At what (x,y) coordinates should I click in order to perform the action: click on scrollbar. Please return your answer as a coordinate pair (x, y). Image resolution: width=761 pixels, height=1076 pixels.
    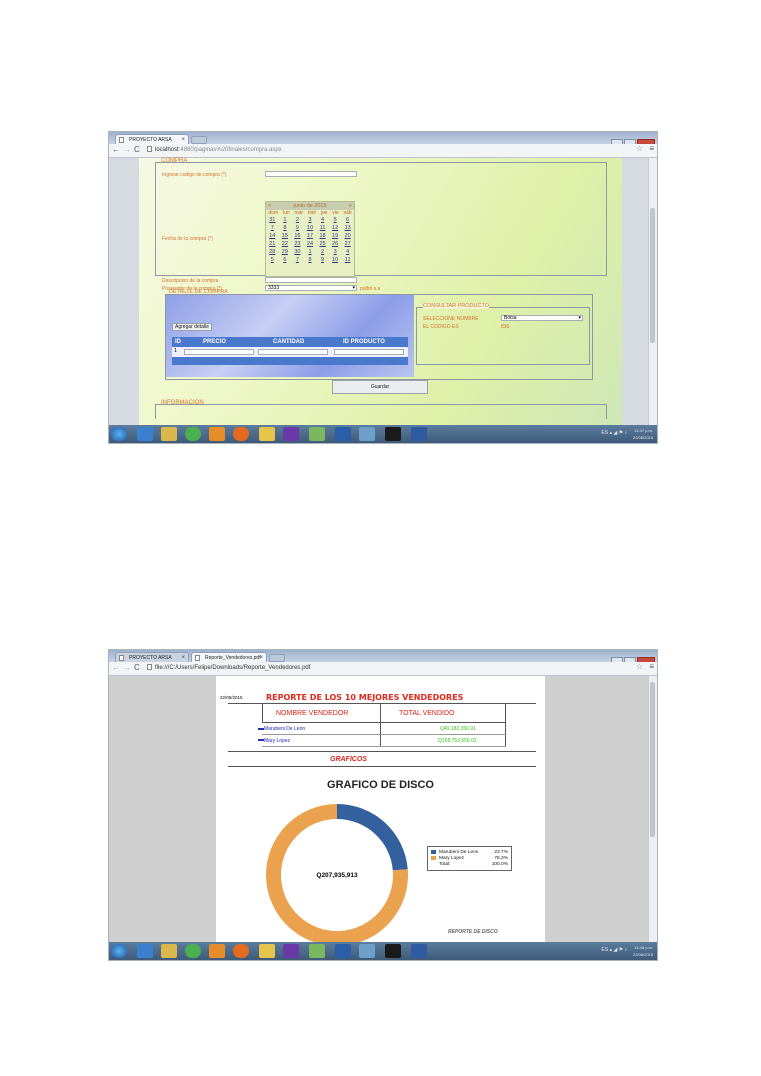
    Looking at the image, I should click on (652, 291).